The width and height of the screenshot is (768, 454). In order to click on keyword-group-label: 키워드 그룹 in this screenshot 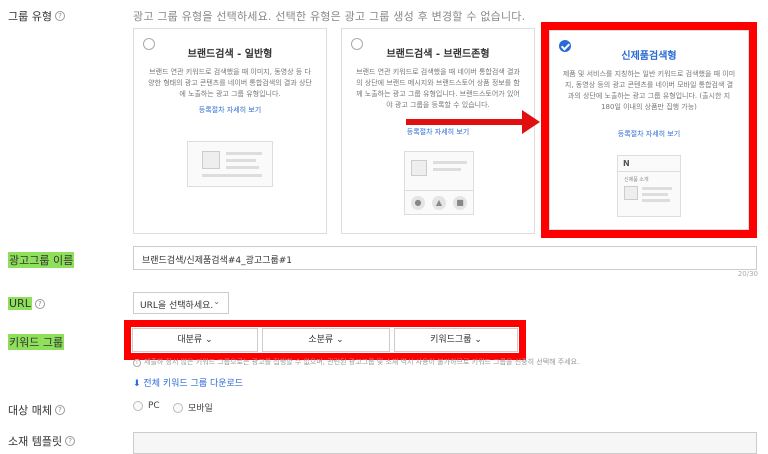, I will do `click(36, 342)`.